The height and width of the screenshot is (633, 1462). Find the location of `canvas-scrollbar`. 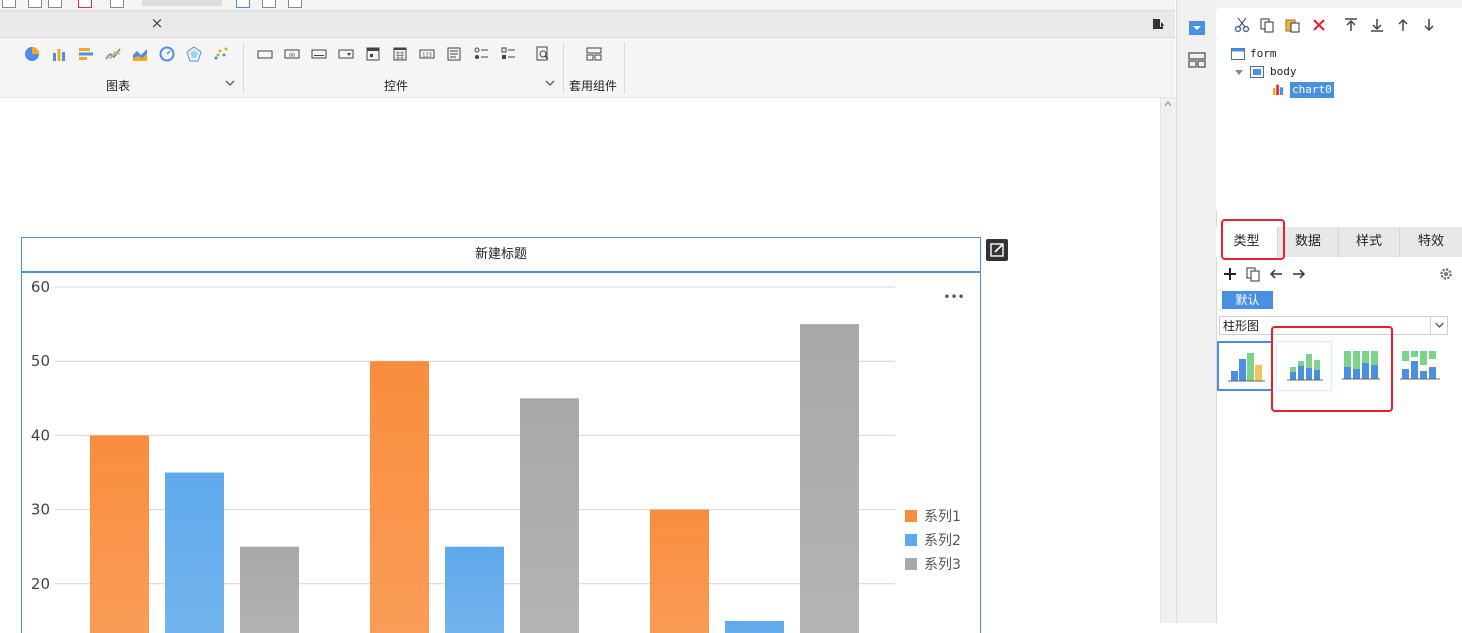

canvas-scrollbar is located at coordinates (1168, 360).